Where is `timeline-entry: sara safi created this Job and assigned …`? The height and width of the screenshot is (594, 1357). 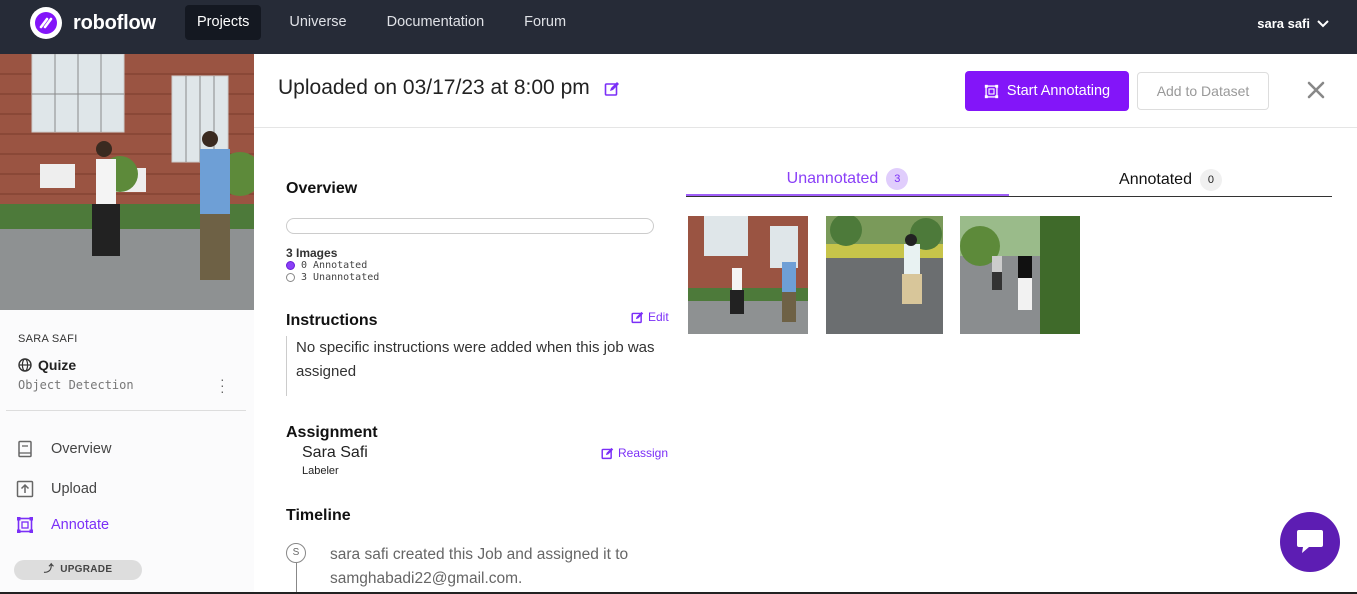 timeline-entry: sara safi created this Job and assigned … is located at coordinates (479, 566).